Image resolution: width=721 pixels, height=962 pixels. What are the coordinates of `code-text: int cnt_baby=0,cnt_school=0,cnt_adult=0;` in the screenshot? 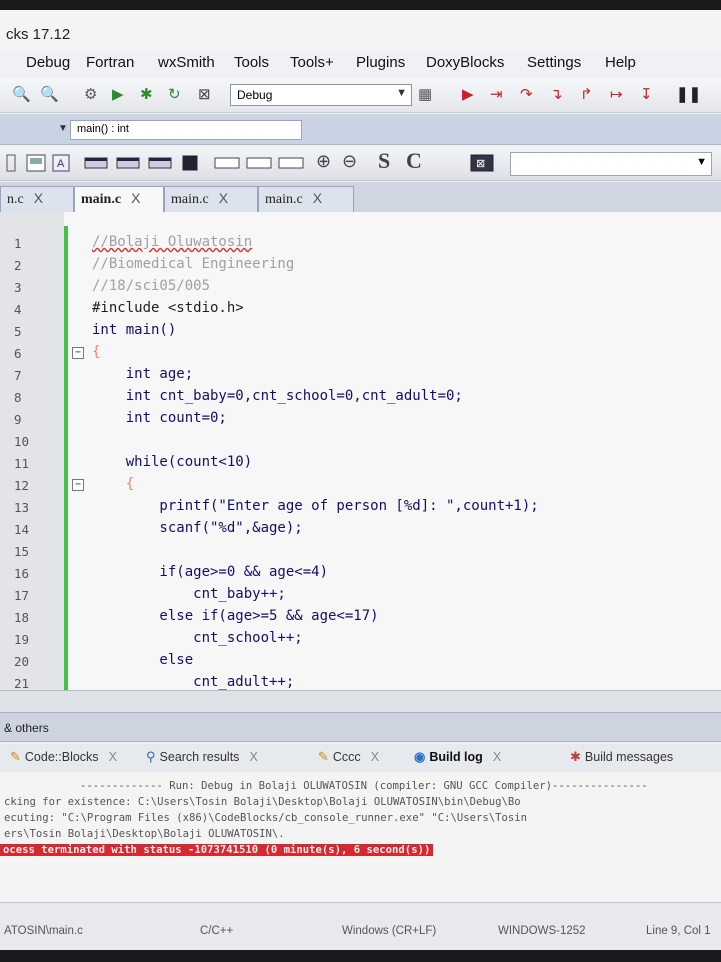 It's located at (277, 396).